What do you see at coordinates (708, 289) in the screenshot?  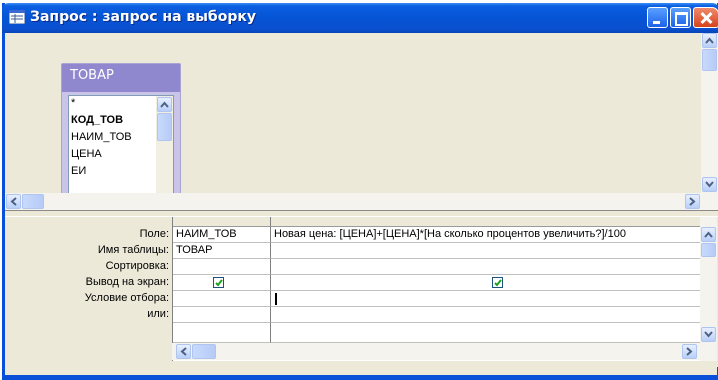 I see `grid-vertical-scrollbar` at bounding box center [708, 289].